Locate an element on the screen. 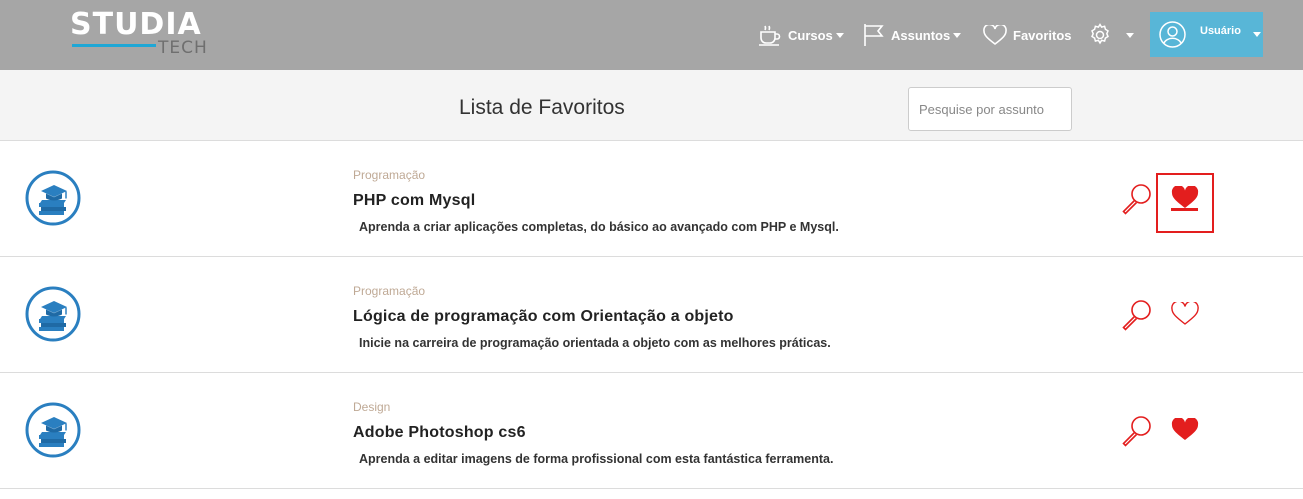 This screenshot has width=1303, height=499. favorite-heart-filled-icon is located at coordinates (1185, 430).